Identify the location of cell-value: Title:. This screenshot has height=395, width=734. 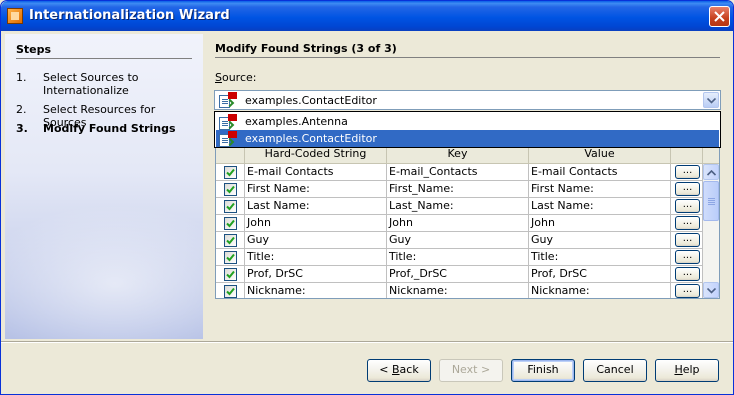
(600, 257).